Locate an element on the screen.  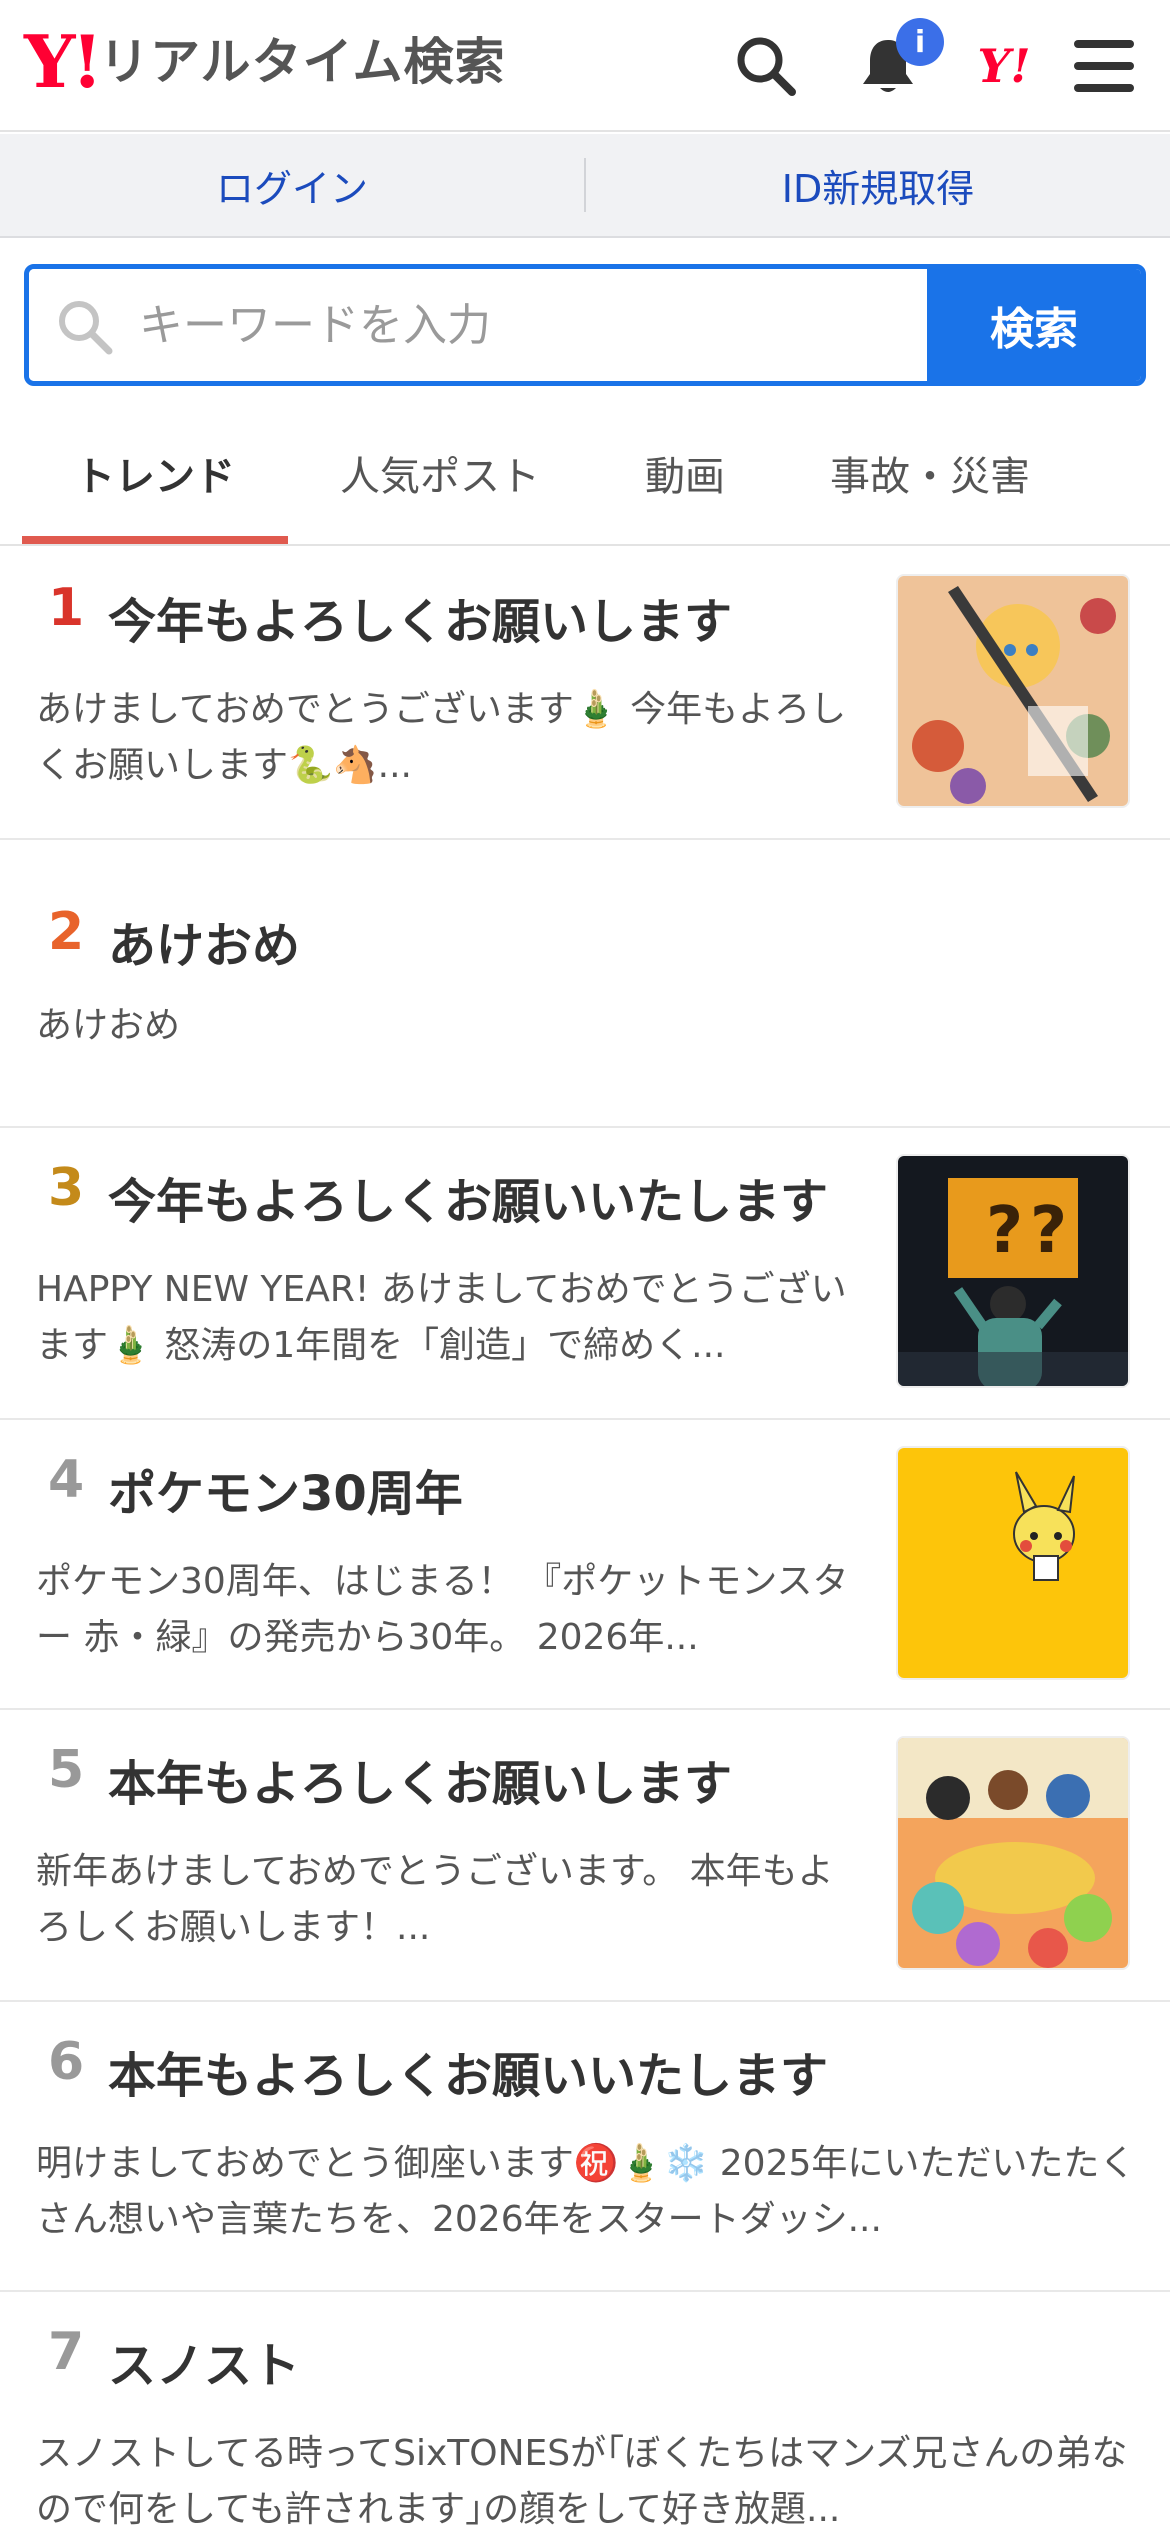
tab-trend: トレンド is located at coordinates (155, 473).